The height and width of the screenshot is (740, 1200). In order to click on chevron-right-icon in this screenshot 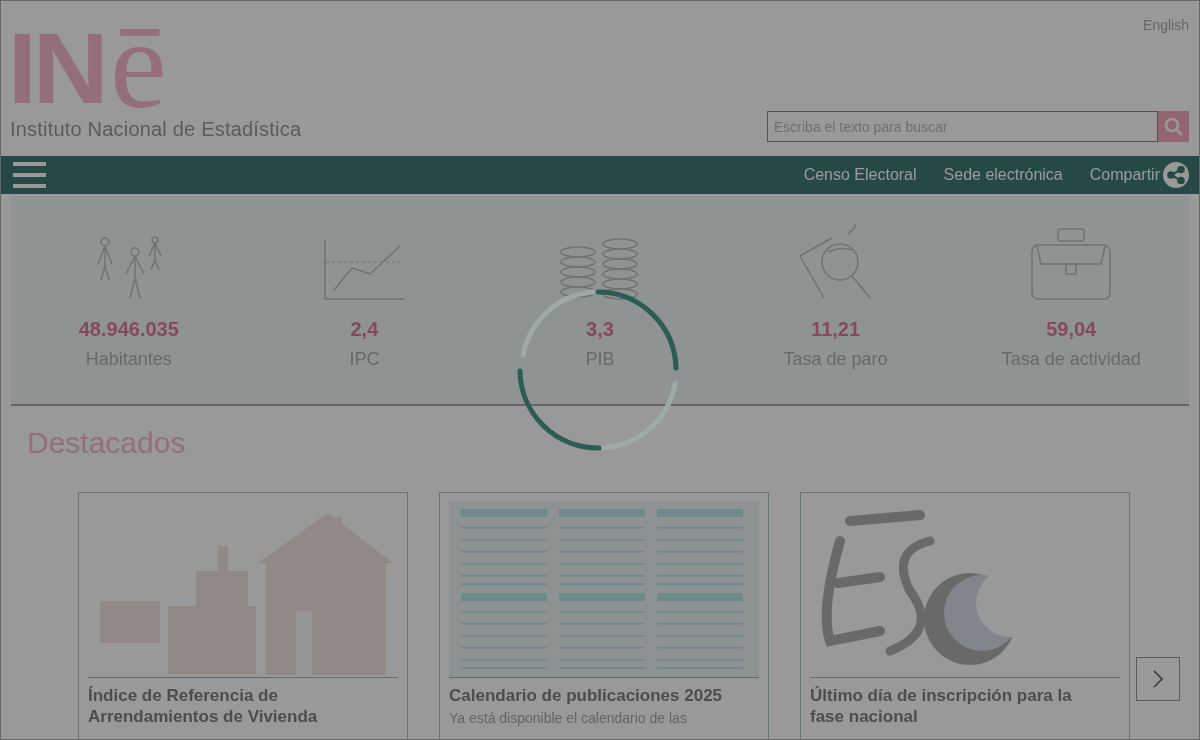, I will do `click(1158, 679)`.